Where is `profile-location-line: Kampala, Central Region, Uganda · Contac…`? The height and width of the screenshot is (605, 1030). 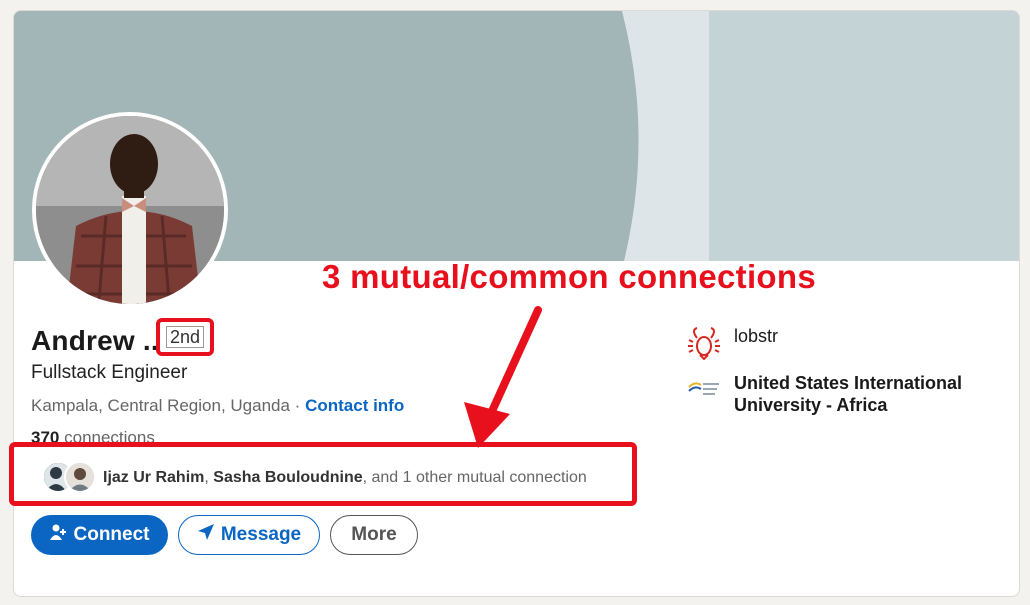 profile-location-line: Kampala, Central Region, Uganda · Contac… is located at coordinates (217, 406).